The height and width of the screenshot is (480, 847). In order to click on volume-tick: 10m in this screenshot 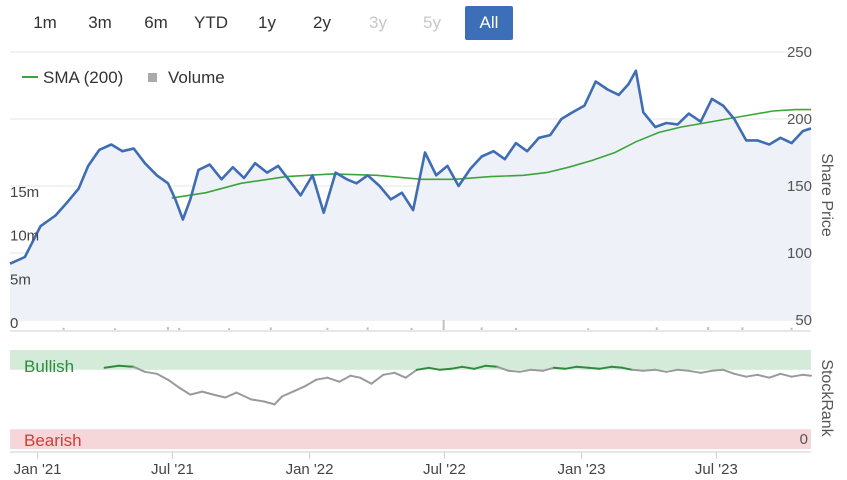, I will do `click(24, 236)`.